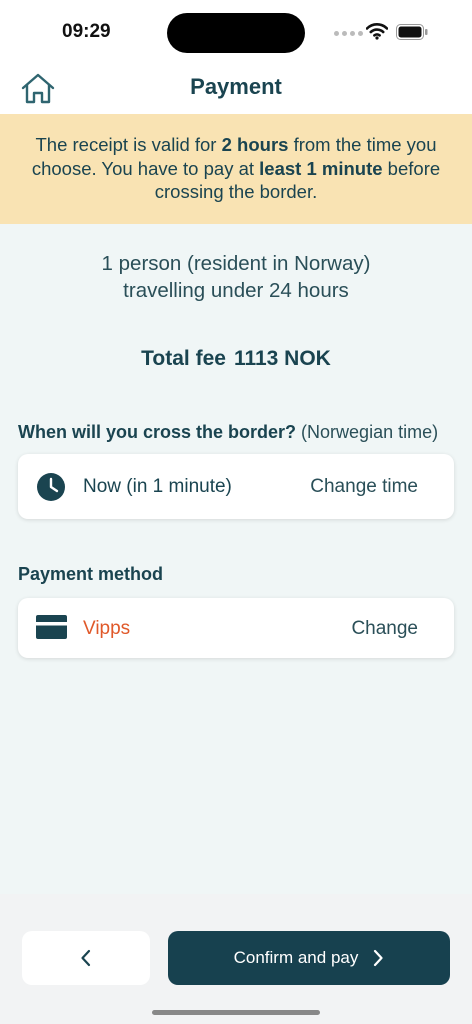  Describe the element at coordinates (367, 432) in the screenshot. I see `crossing-note: (Norwegian time)` at that location.